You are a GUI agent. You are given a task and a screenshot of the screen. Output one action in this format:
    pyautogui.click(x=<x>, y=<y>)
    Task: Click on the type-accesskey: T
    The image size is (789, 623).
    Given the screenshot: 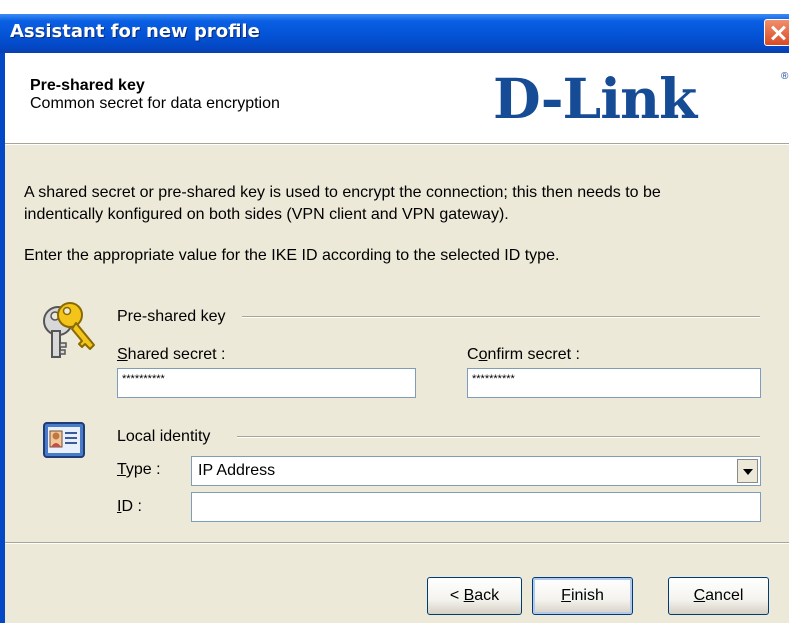 What is the action you would take?
    pyautogui.click(x=121, y=469)
    